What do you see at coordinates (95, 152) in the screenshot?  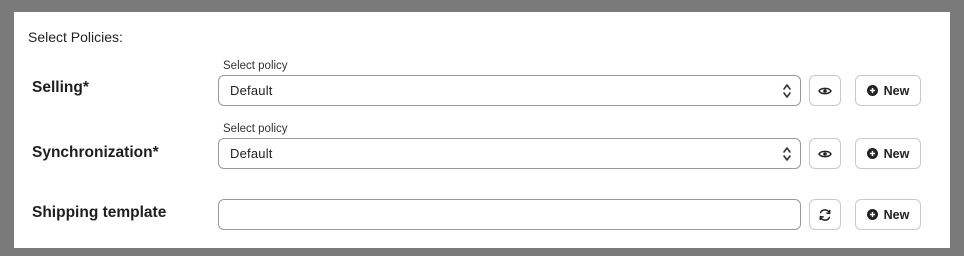 I see `synchronization-label: Synchronization*` at bounding box center [95, 152].